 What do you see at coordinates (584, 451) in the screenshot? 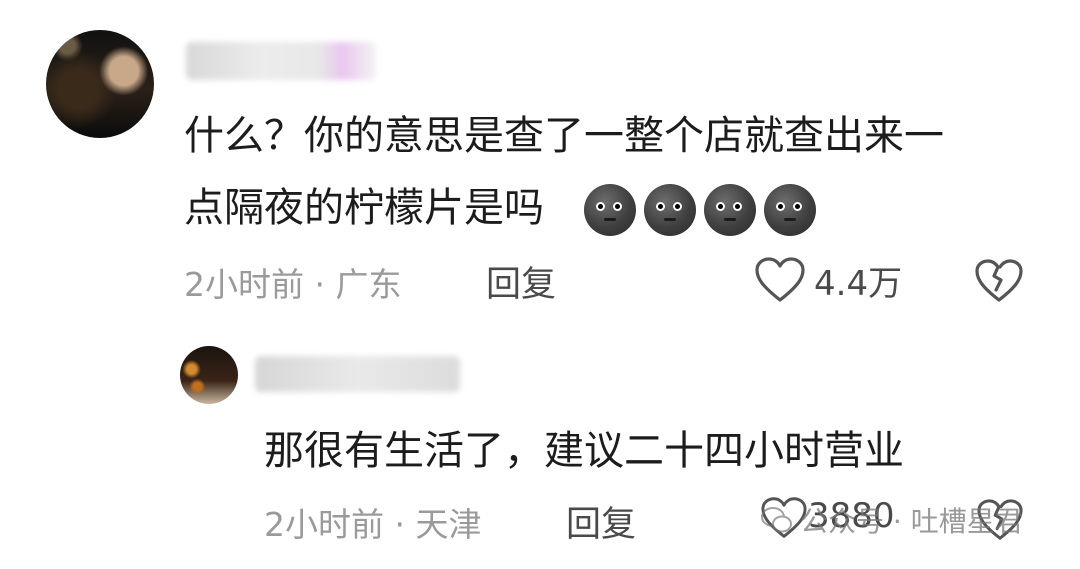
I see `comment-text: 那很有生活了，建议二十四小时营业` at bounding box center [584, 451].